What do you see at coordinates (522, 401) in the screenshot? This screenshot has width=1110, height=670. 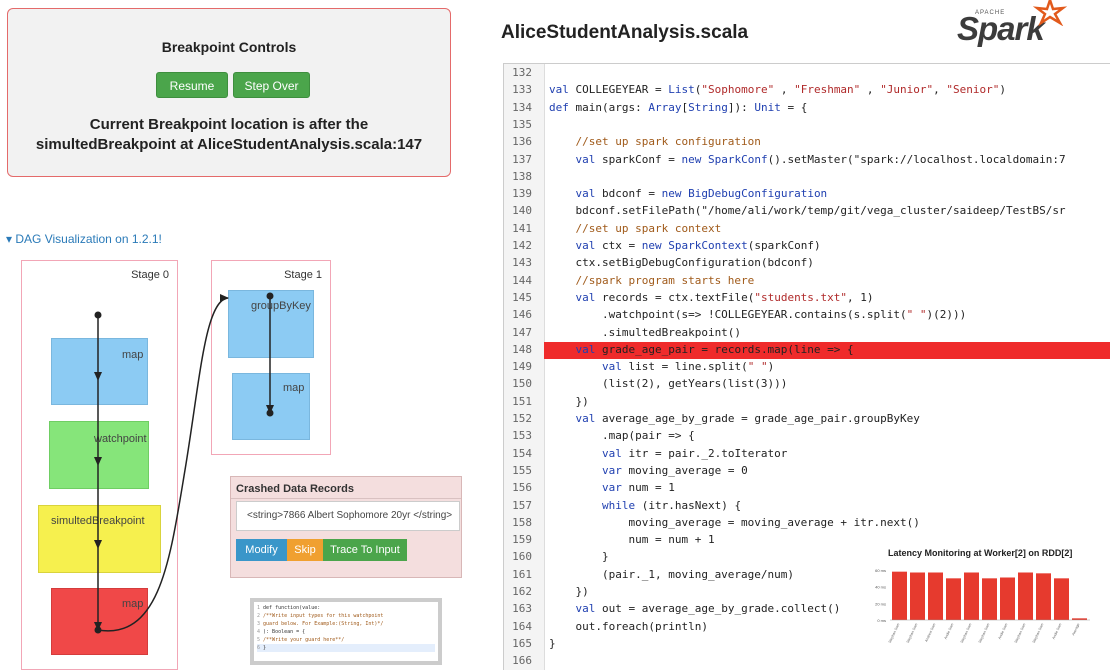 I see `line-number: 151` at bounding box center [522, 401].